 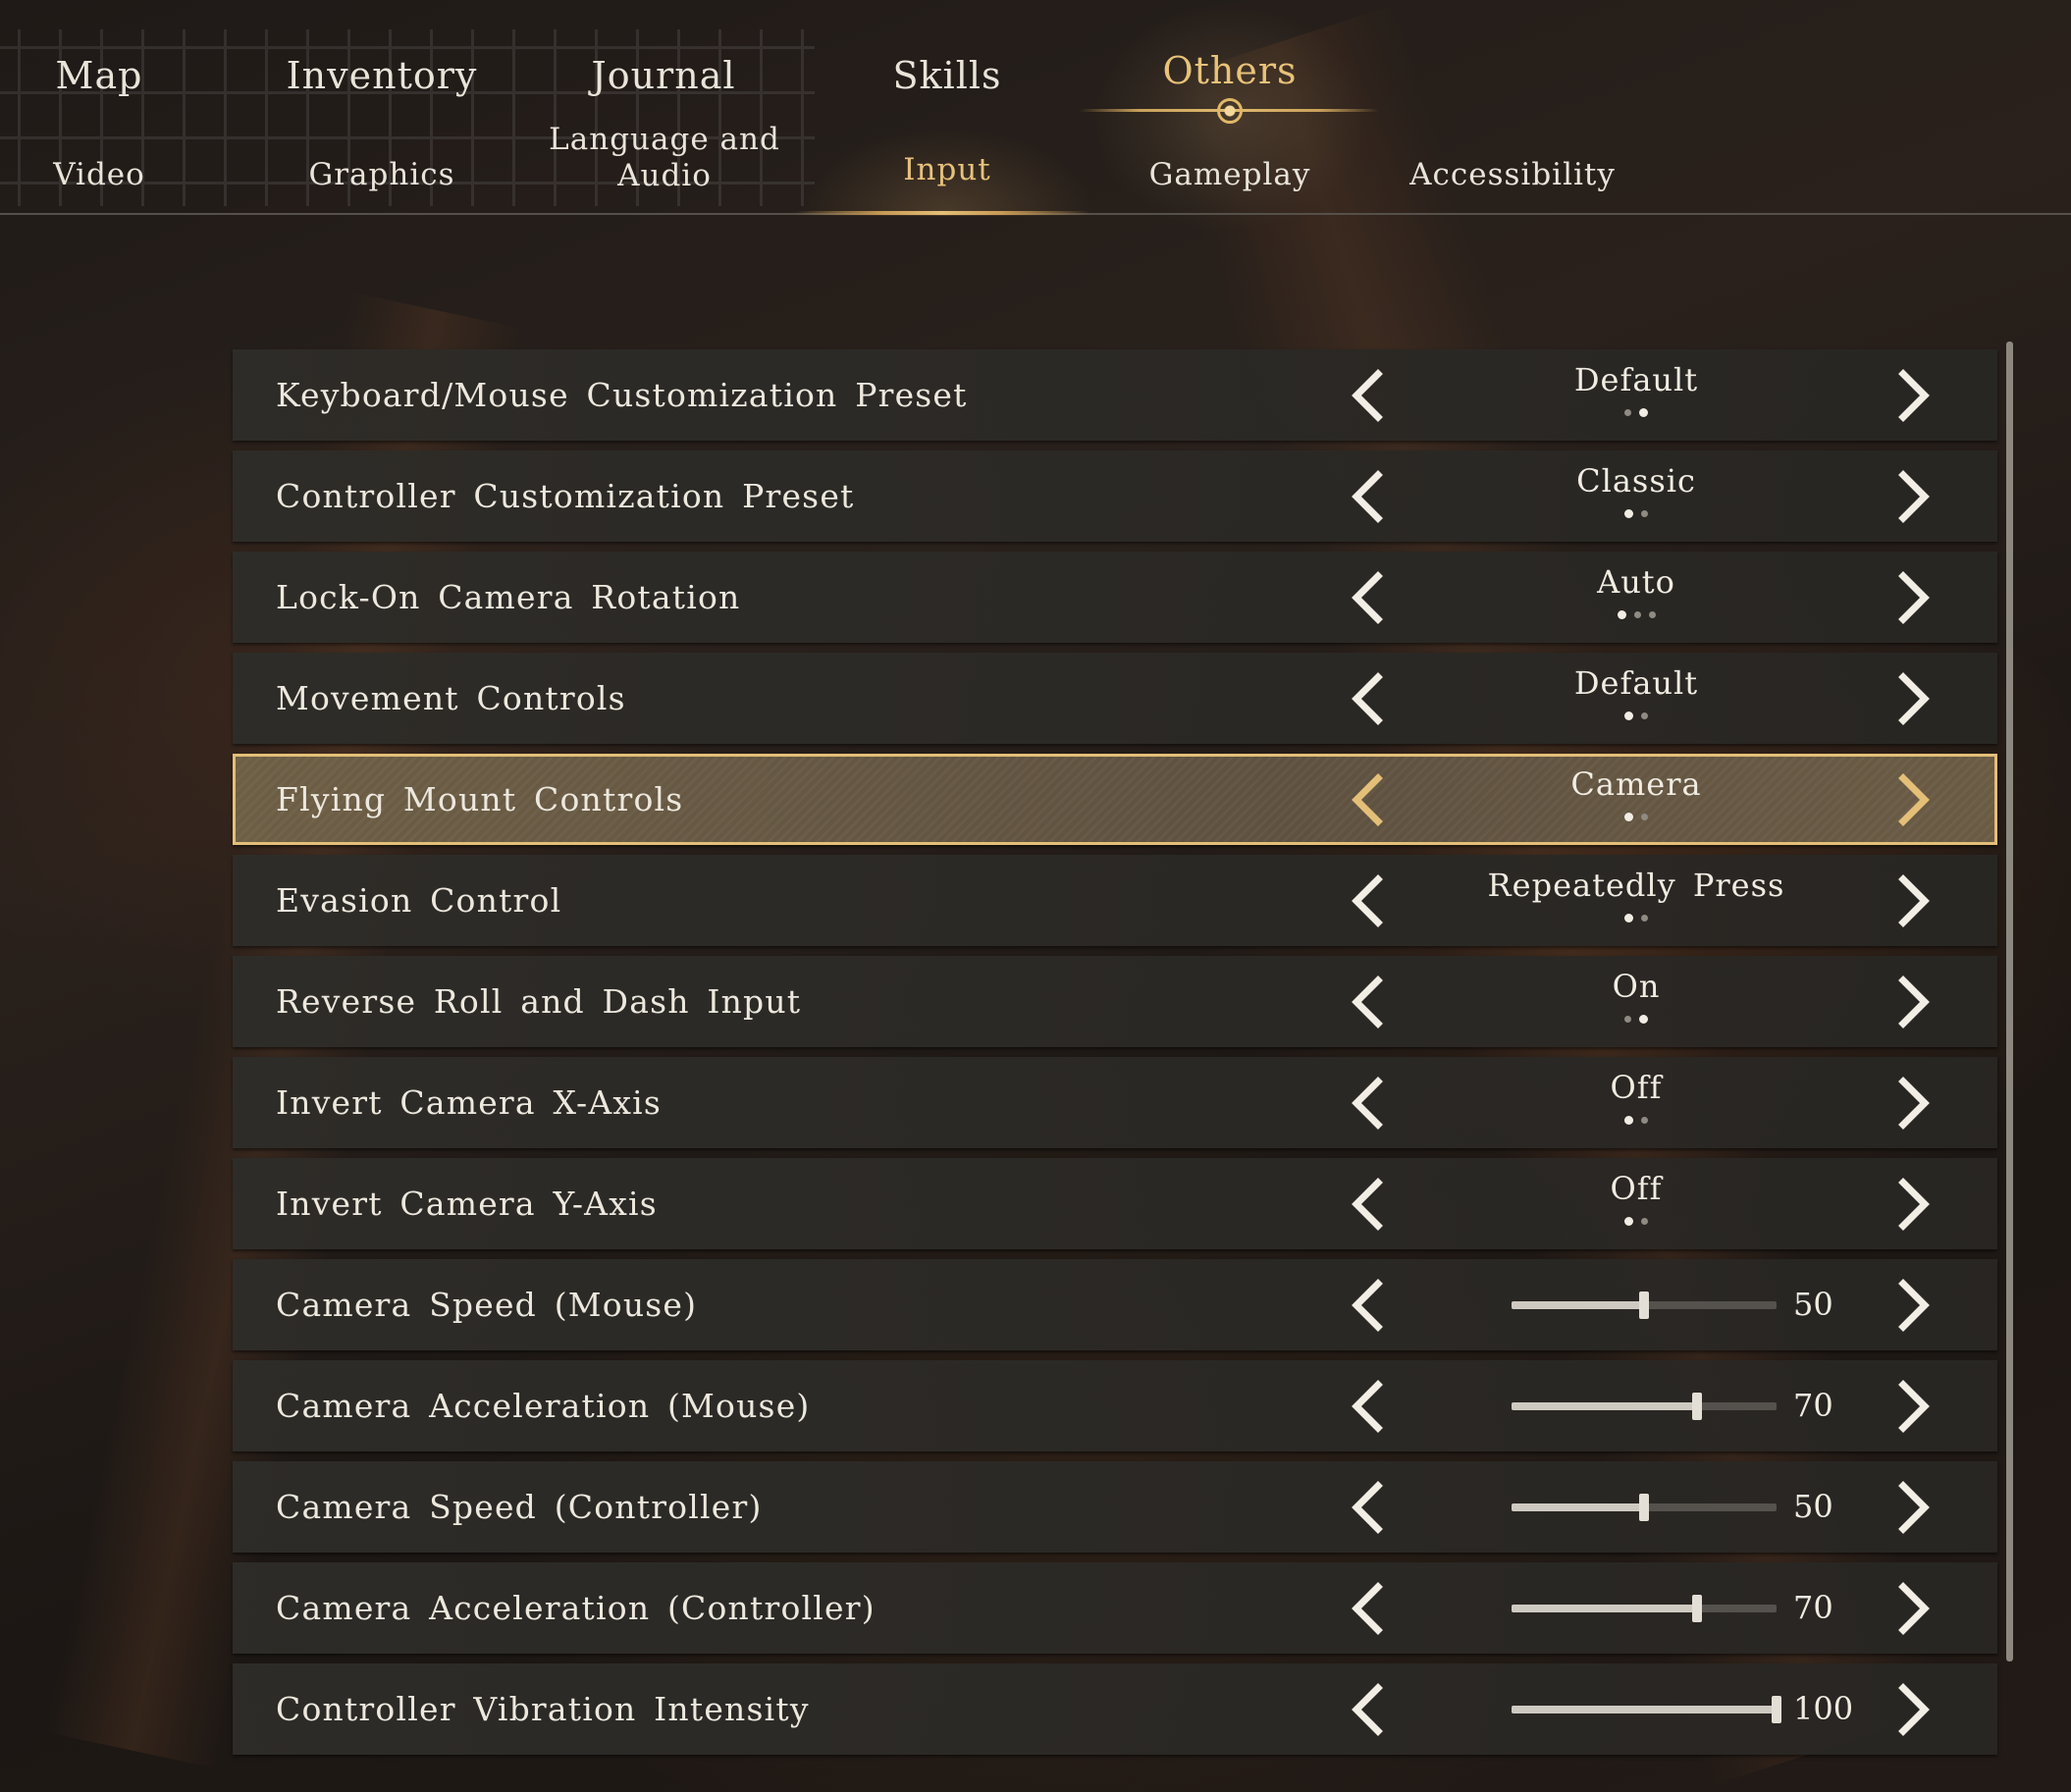 What do you see at coordinates (622, 395) in the screenshot?
I see `setting-label: Keyboard/Mouse Customization Preset` at bounding box center [622, 395].